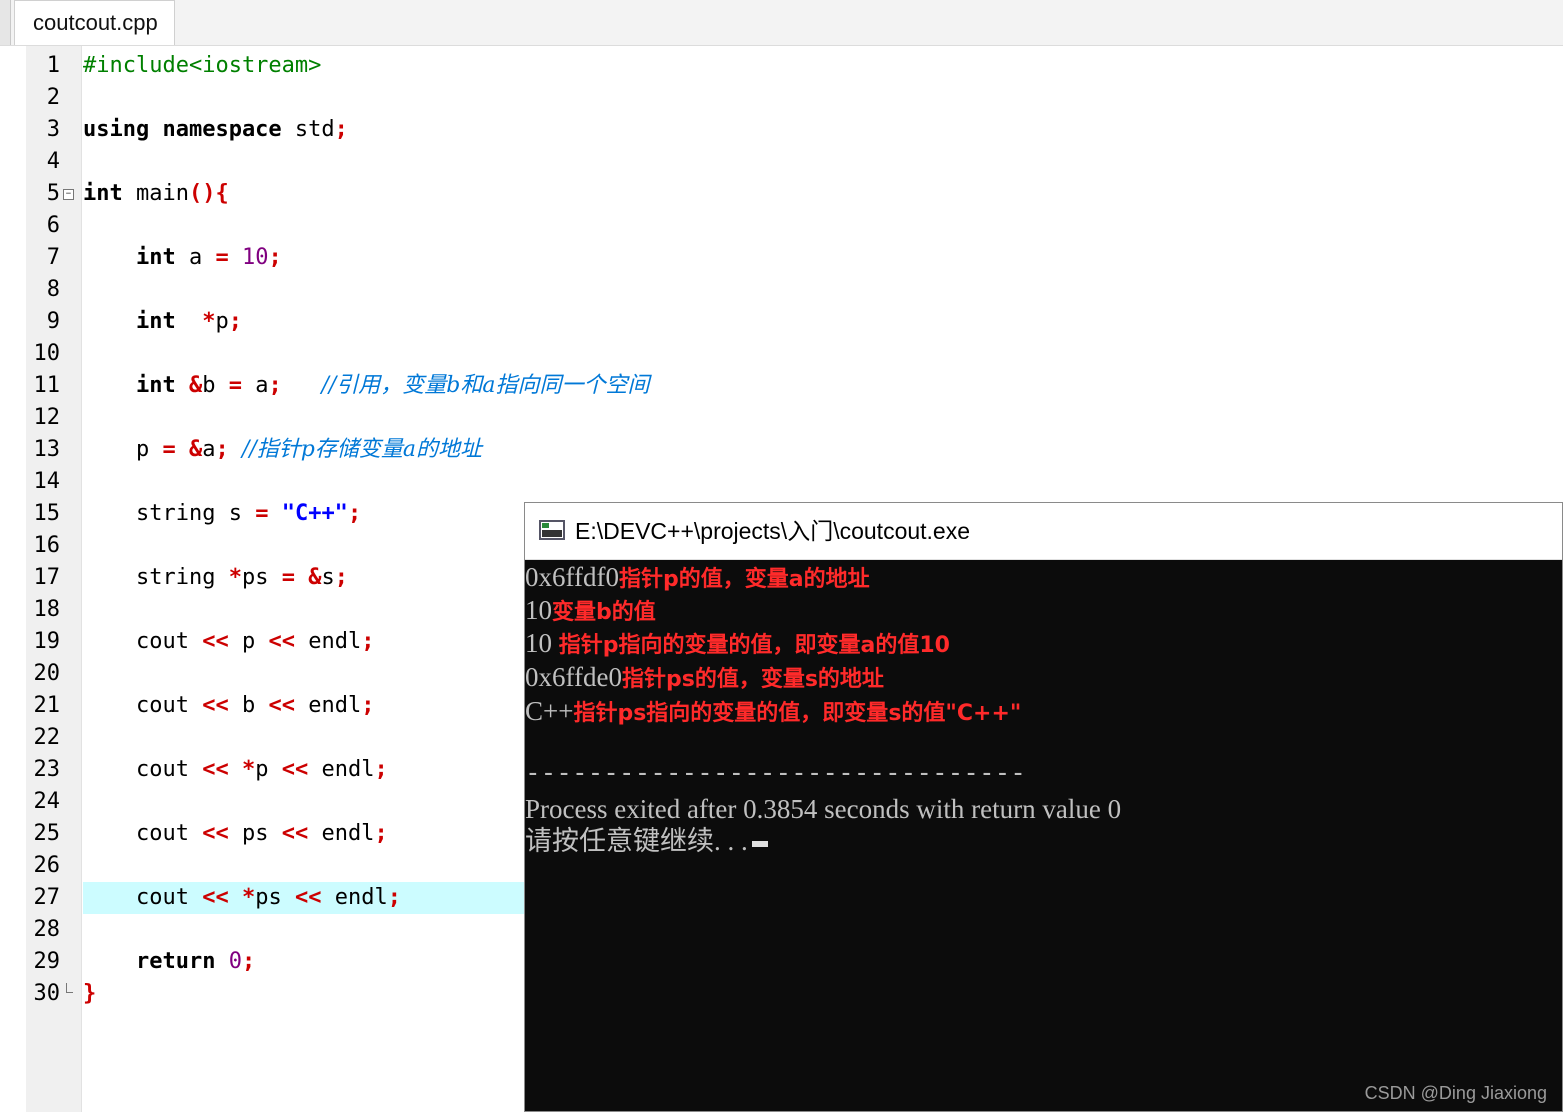 Image resolution: width=1563 pixels, height=1112 pixels. I want to click on line-number: 21, so click(47, 705).